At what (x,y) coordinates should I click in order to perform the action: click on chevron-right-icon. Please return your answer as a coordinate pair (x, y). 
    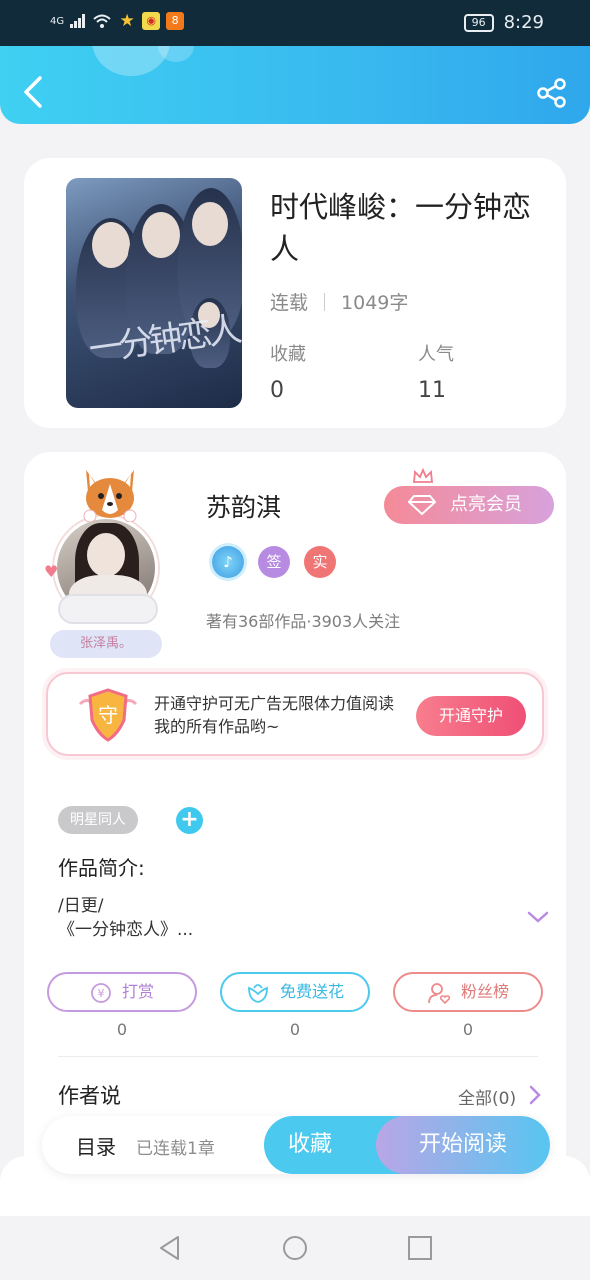
    Looking at the image, I should click on (535, 1095).